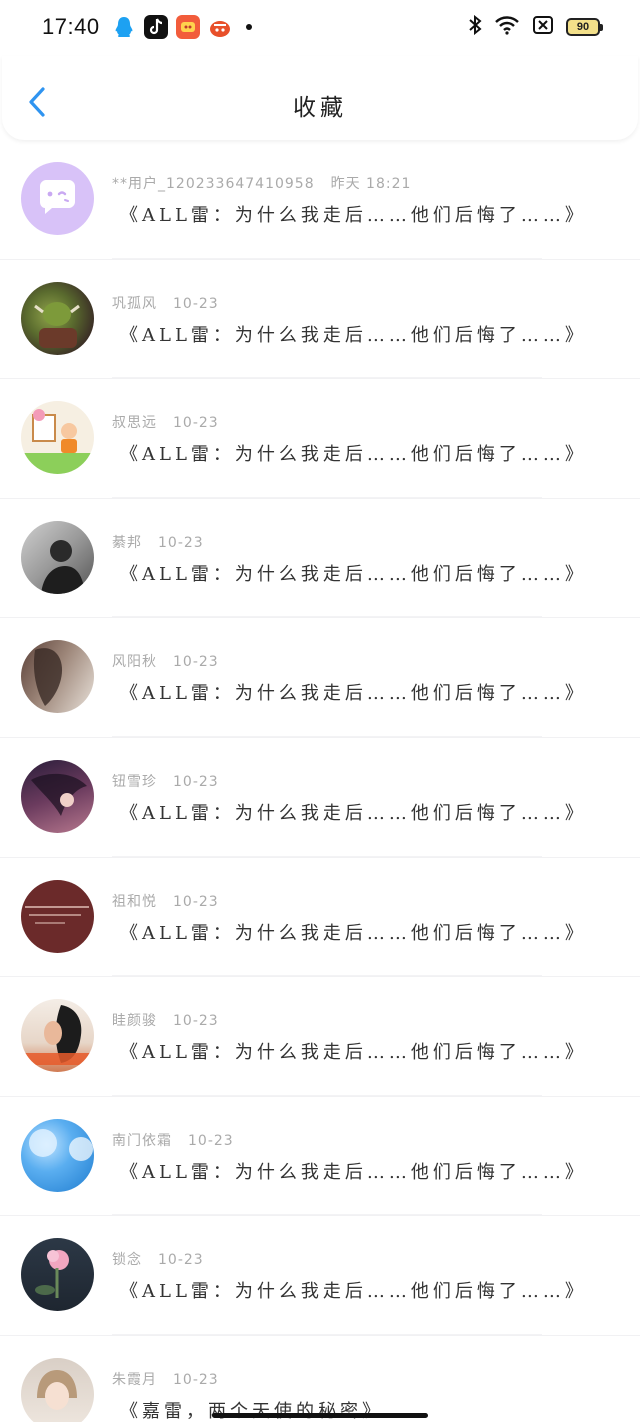  Describe the element at coordinates (320, 1157) in the screenshot. I see `list-item: 南门依霜 10-23 《ALL雷：为什么我走后……他们后悔了……》` at that location.